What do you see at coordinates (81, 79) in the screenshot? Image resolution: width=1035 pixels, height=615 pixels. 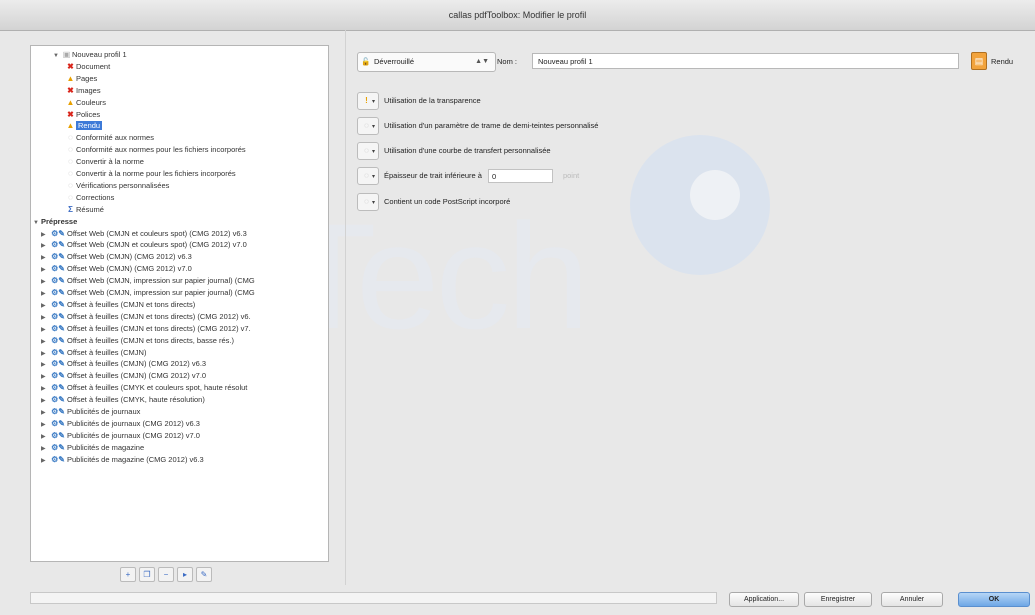 I see `tree-check-item: ▲ Pages` at bounding box center [81, 79].